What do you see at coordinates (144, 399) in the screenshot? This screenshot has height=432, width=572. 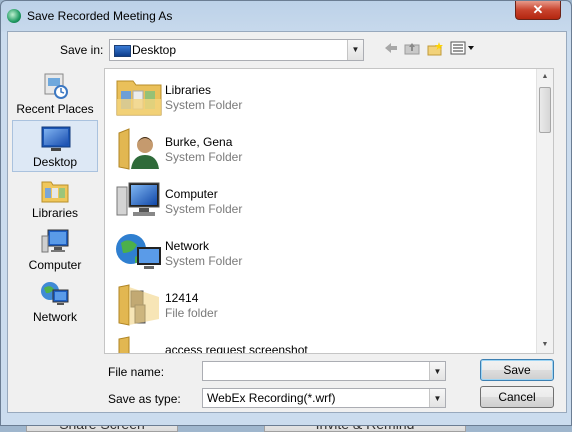 I see `save-as-type-label: Save as type:` at bounding box center [144, 399].